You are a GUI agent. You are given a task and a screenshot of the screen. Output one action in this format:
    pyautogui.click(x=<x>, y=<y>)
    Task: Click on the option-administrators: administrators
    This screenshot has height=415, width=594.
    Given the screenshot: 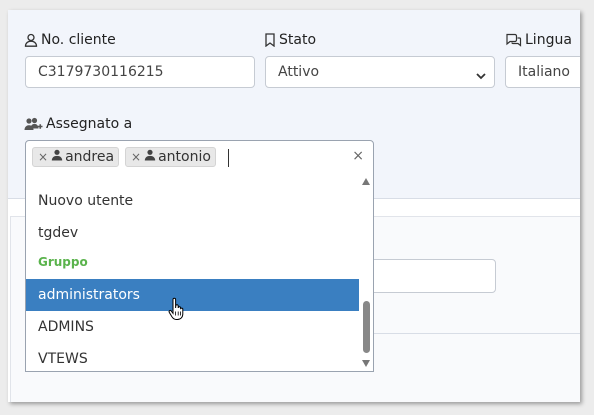 What is the action you would take?
    pyautogui.click(x=192, y=295)
    